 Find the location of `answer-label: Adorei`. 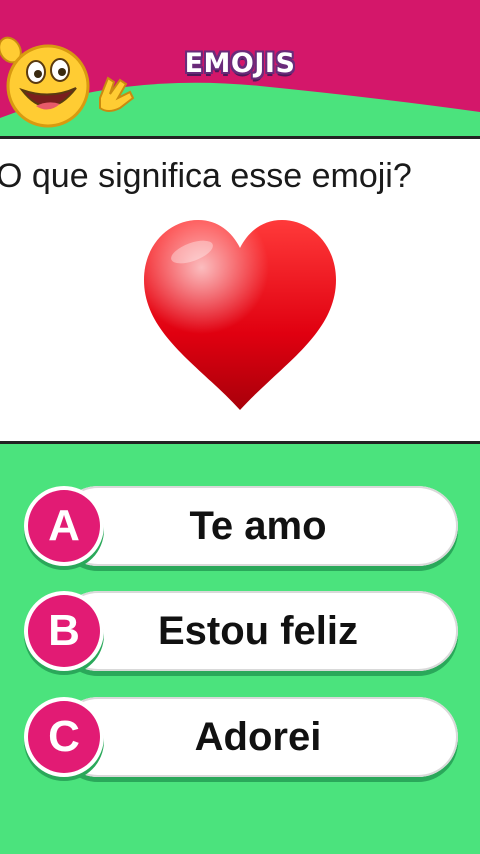

answer-label: Adorei is located at coordinates (258, 737).